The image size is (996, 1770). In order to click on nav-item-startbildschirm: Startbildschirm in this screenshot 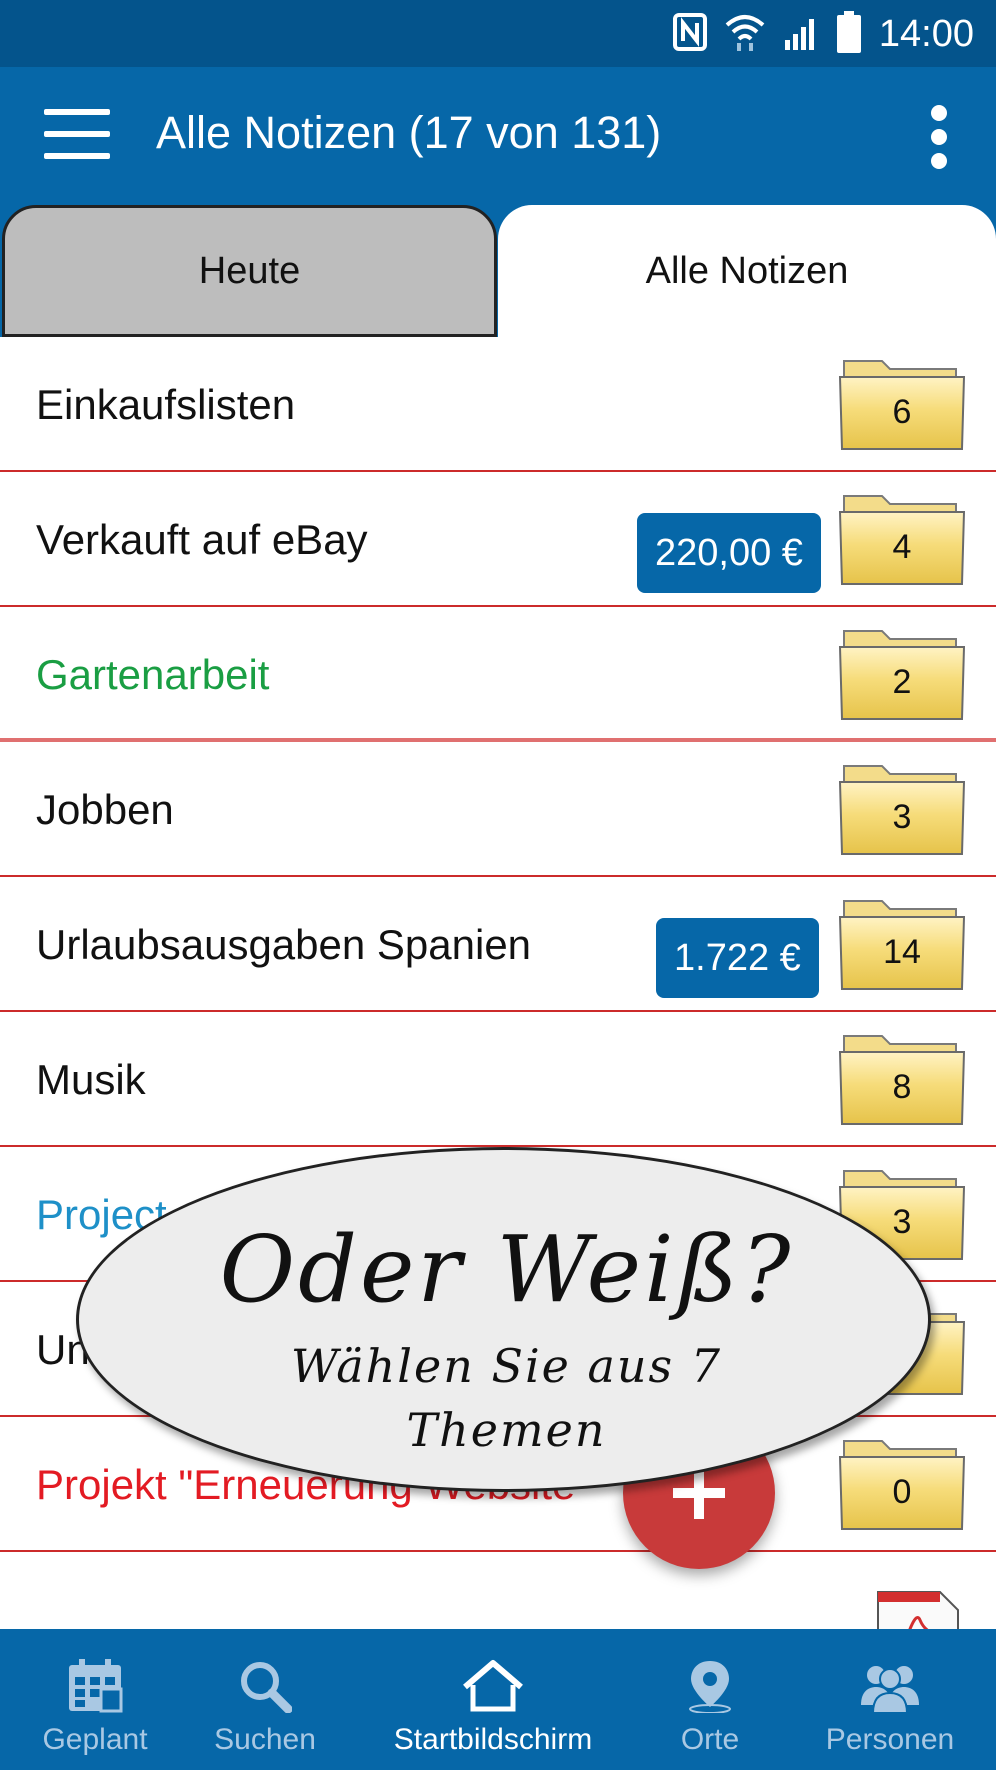, I will do `click(493, 1699)`.